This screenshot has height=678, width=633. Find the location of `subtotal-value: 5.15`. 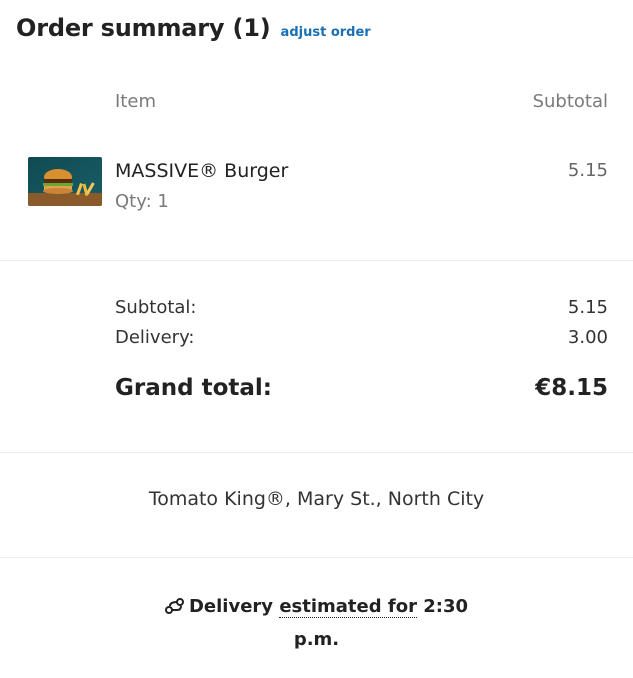

subtotal-value: 5.15 is located at coordinates (587, 307).